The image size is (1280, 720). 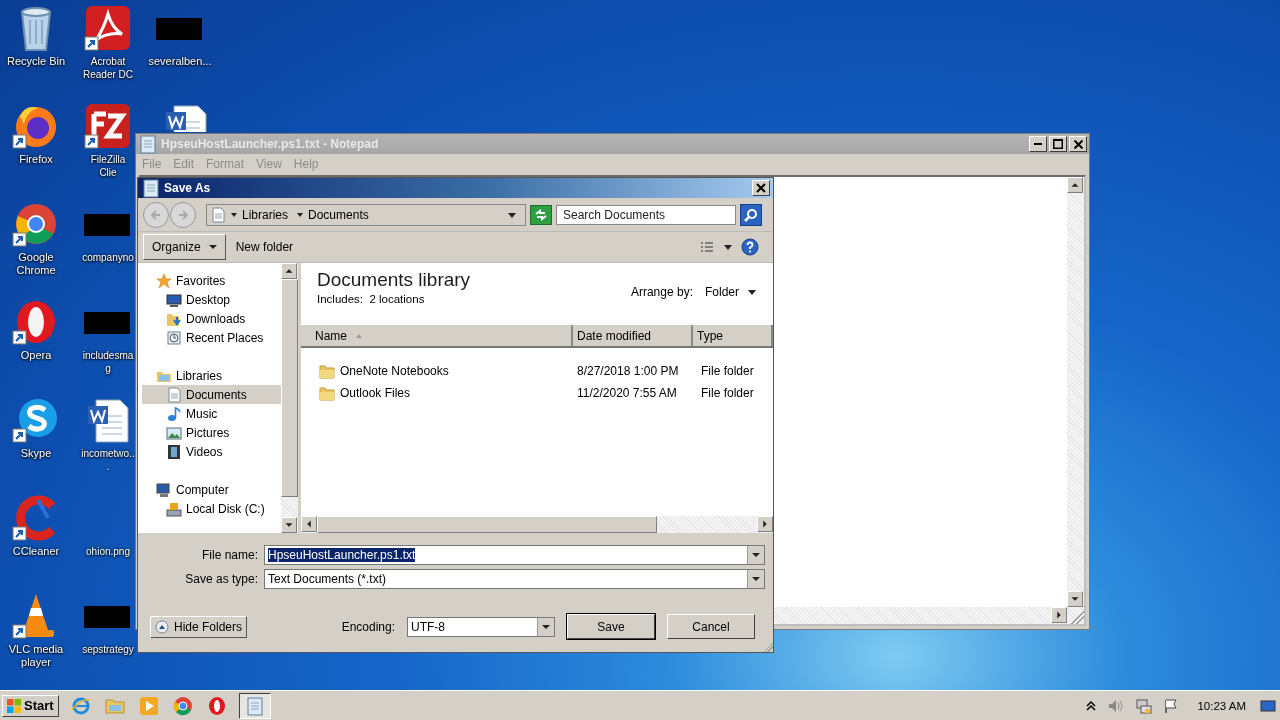 What do you see at coordinates (1221, 705) in the screenshot?
I see `clock: 10:23 AM` at bounding box center [1221, 705].